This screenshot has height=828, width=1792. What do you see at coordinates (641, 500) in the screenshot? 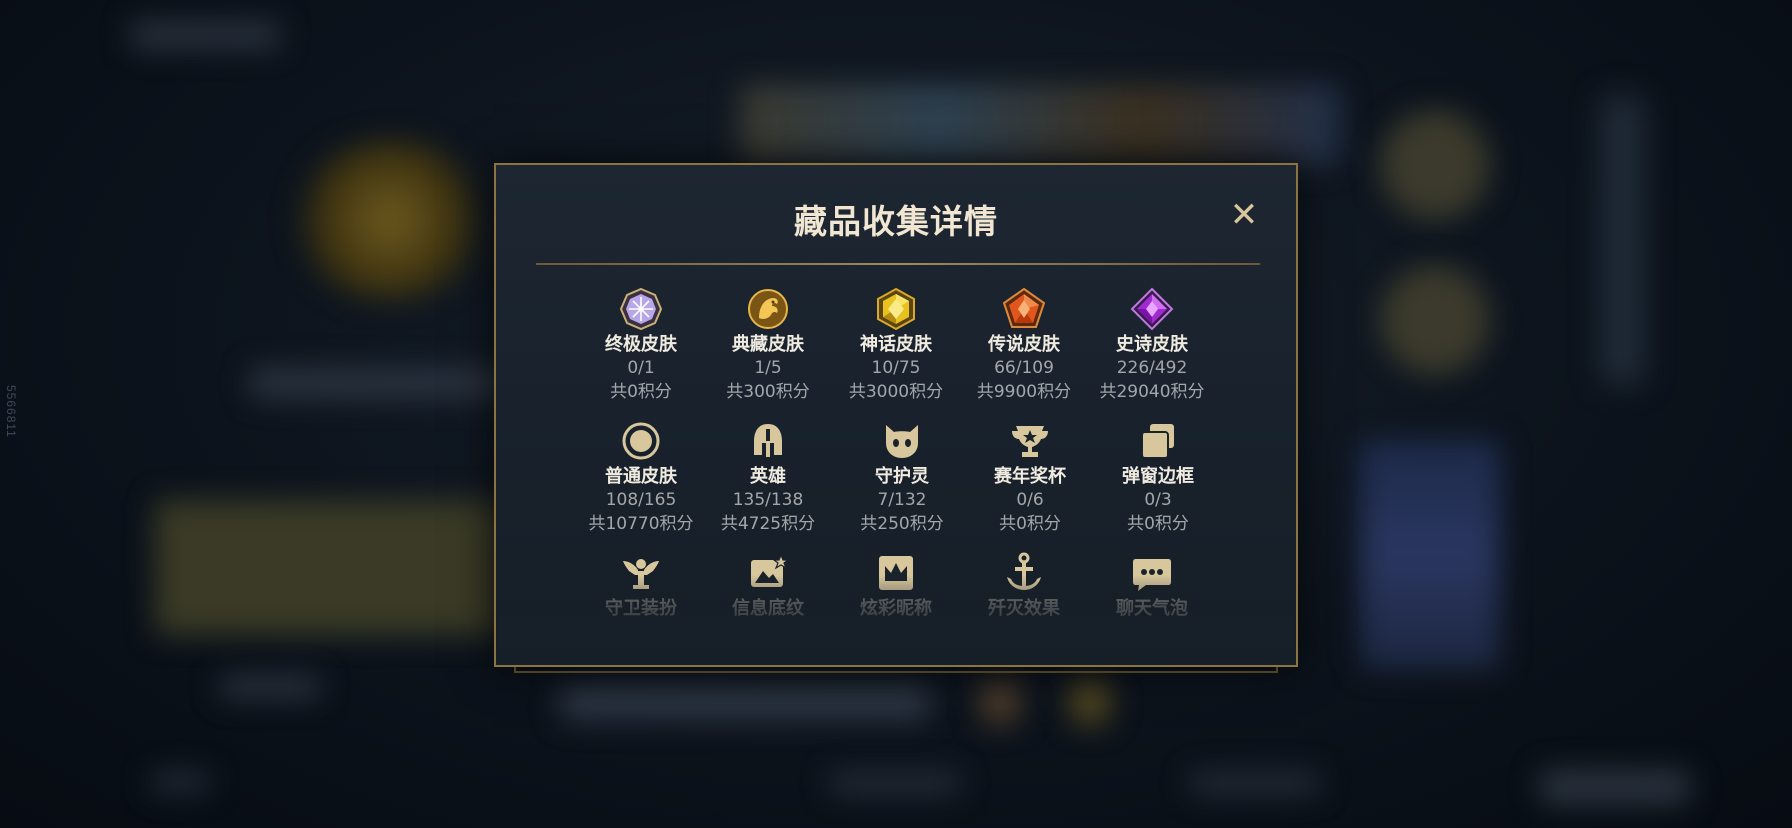
I see `item-count: 108/165` at bounding box center [641, 500].